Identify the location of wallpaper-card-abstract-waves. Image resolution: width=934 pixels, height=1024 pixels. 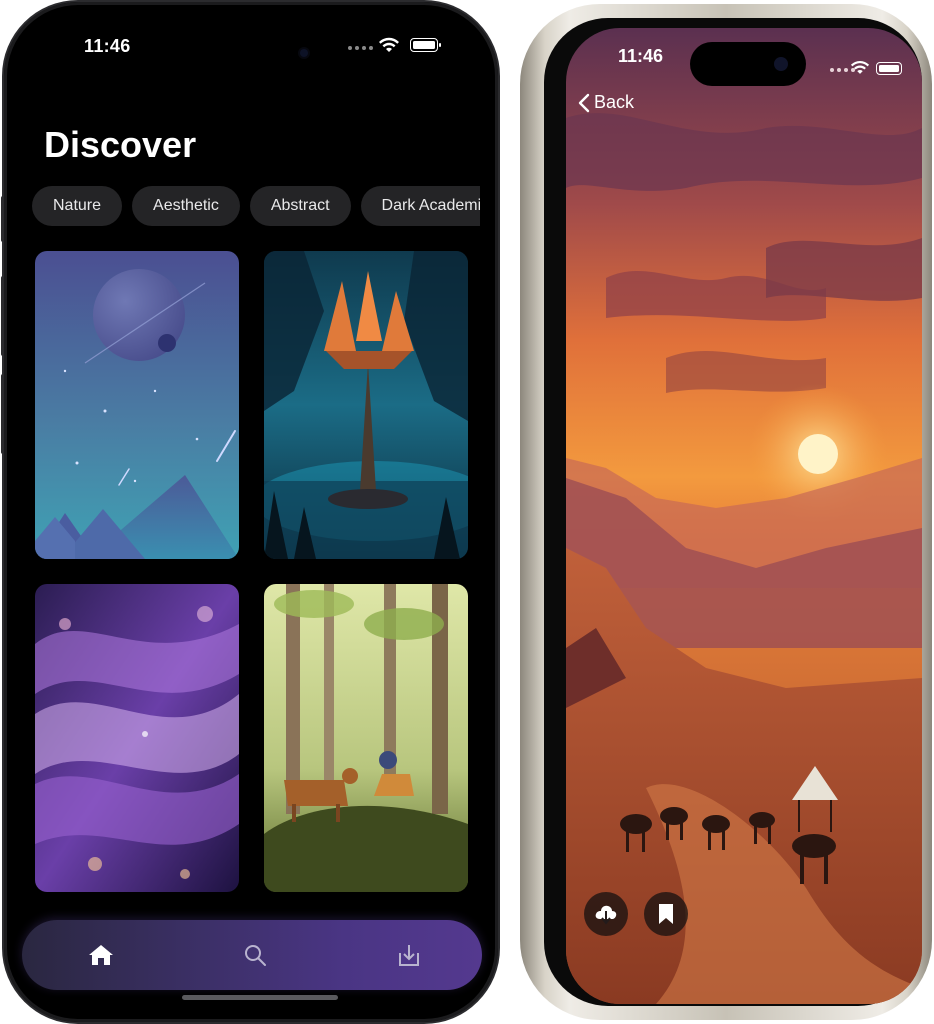
(137, 738).